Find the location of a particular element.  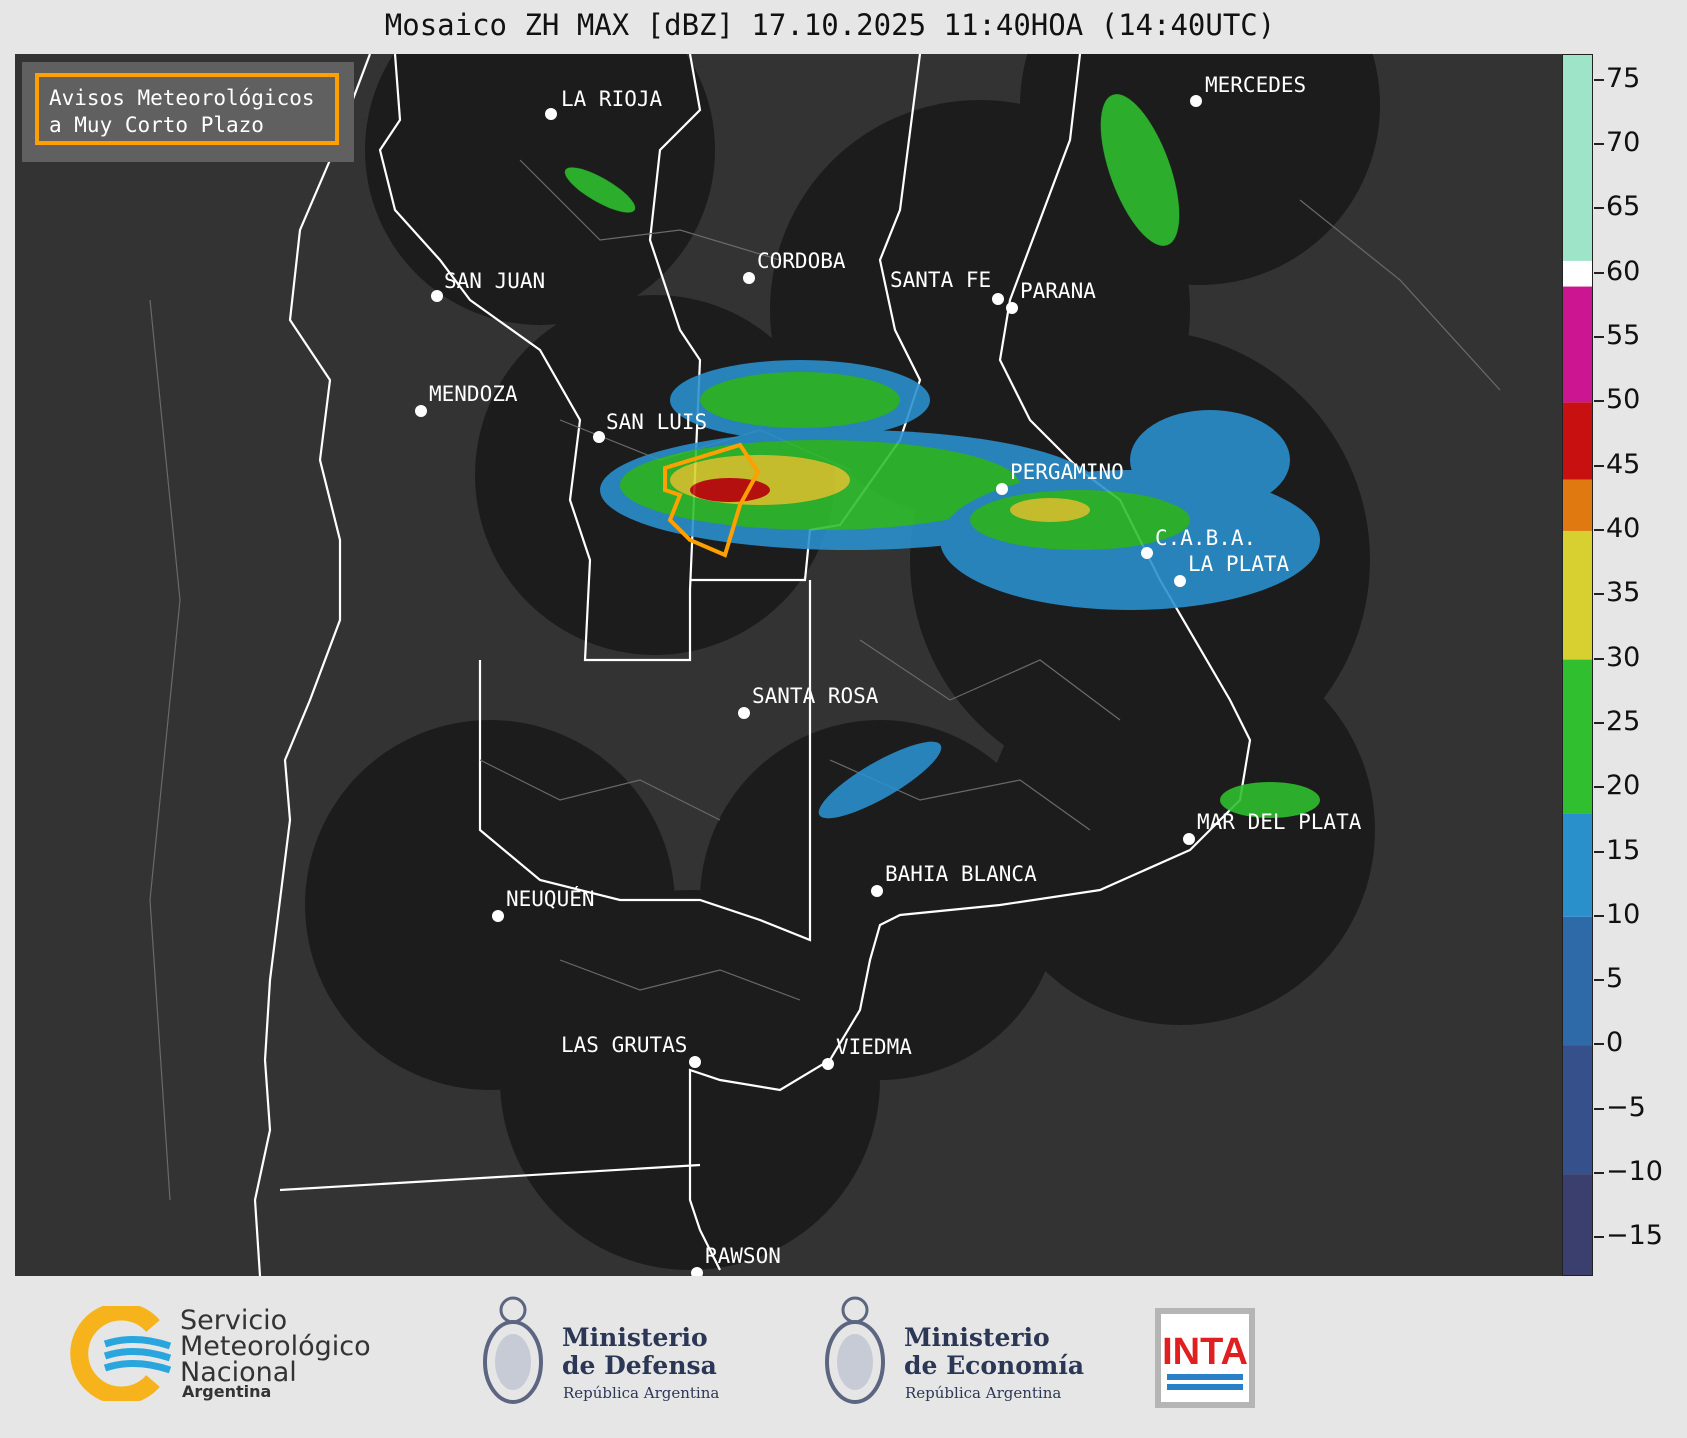

city-label: PARANA is located at coordinates (1058, 291).